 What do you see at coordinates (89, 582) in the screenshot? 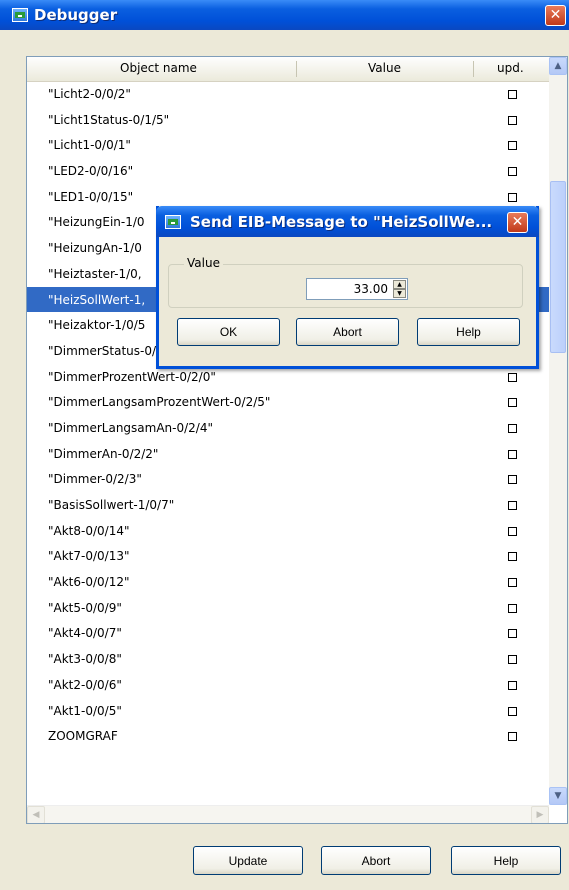
I see `object-name: "Akt6-0/0/12"` at bounding box center [89, 582].